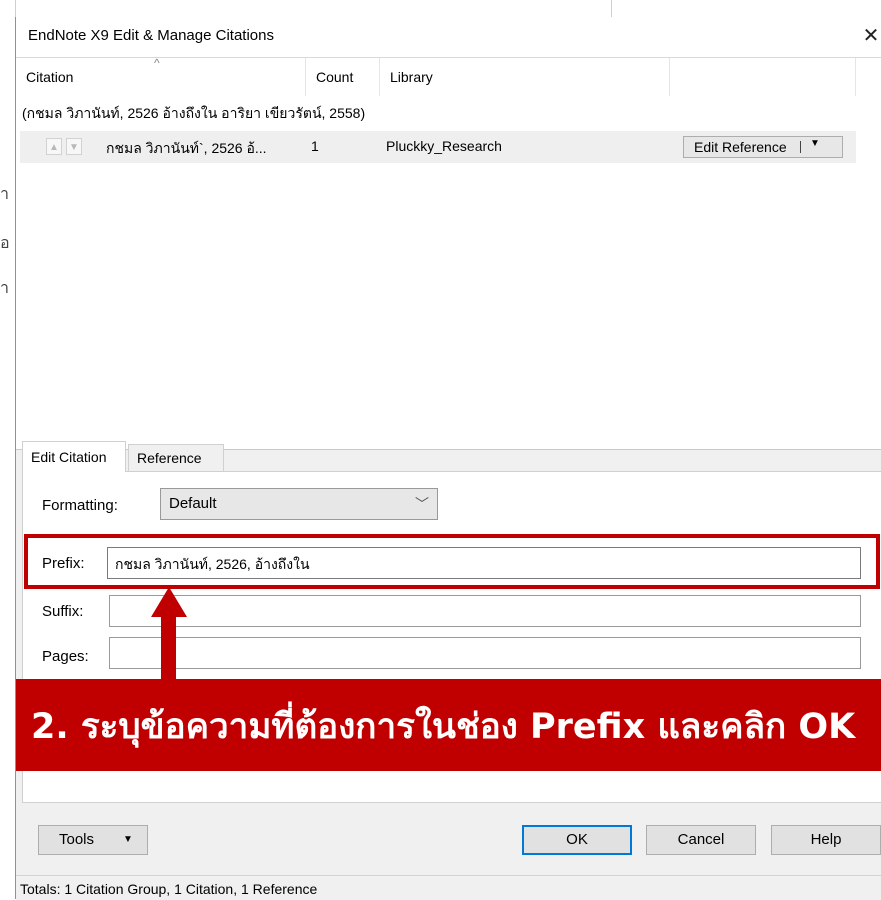 This screenshot has width=881, height=900. I want to click on tab-edit-citation: Edit Citation, so click(74, 456).